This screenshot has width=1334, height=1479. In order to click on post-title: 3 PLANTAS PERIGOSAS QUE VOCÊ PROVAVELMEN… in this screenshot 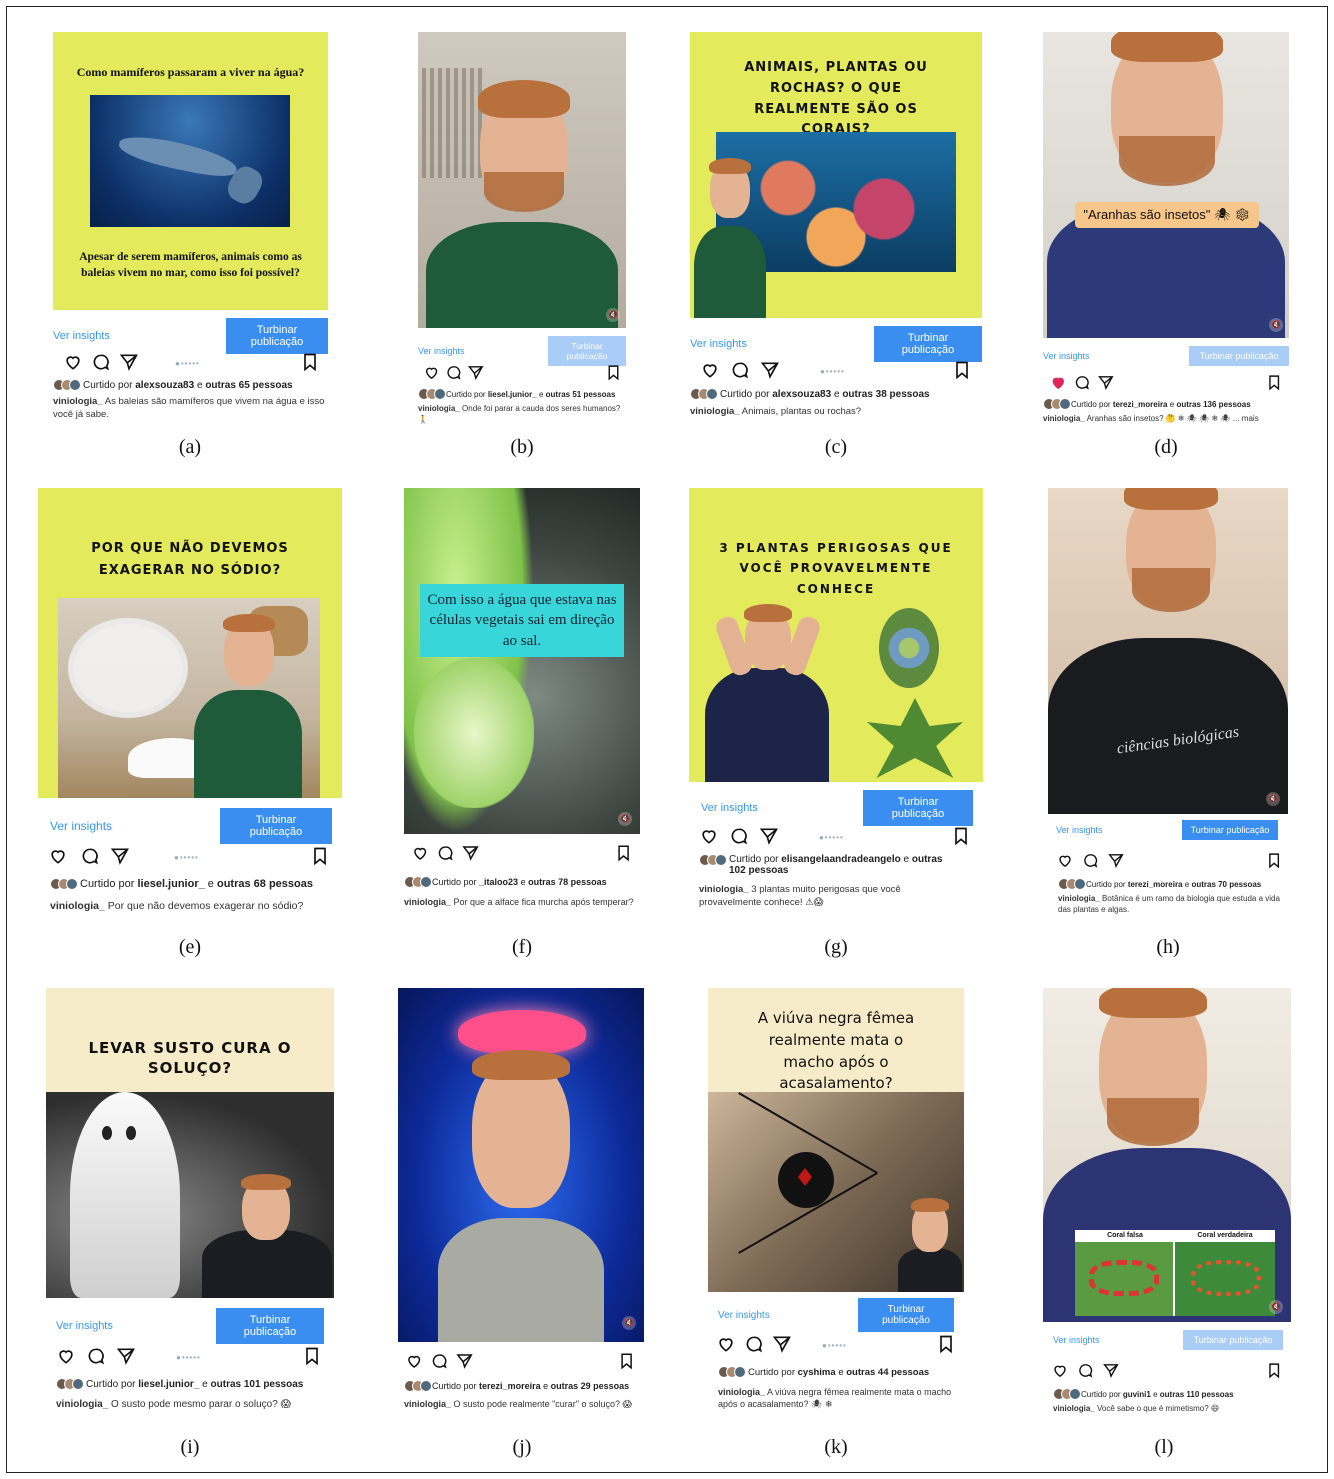, I will do `click(836, 568)`.